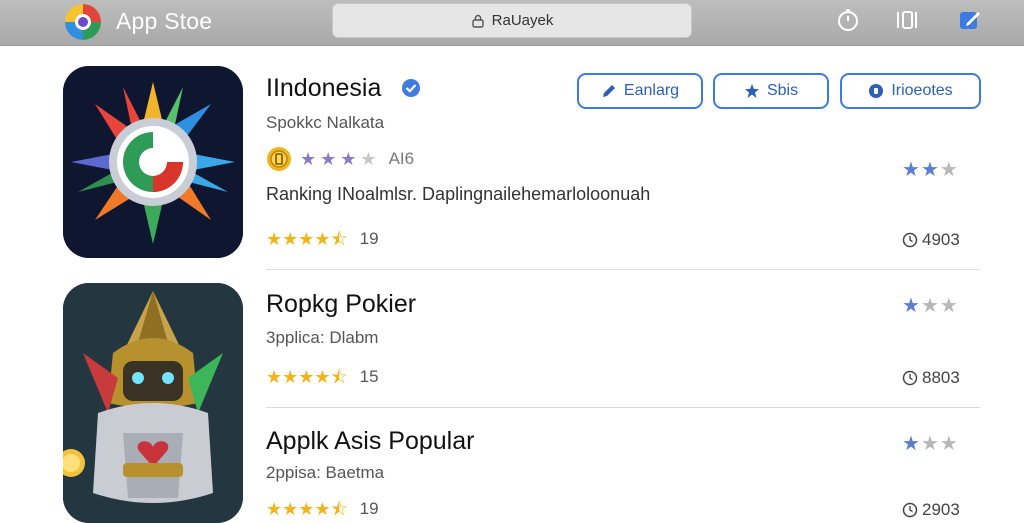 The image size is (1024, 523). I want to click on app-subtitle: 3pplica: Dlabm, so click(322, 337).